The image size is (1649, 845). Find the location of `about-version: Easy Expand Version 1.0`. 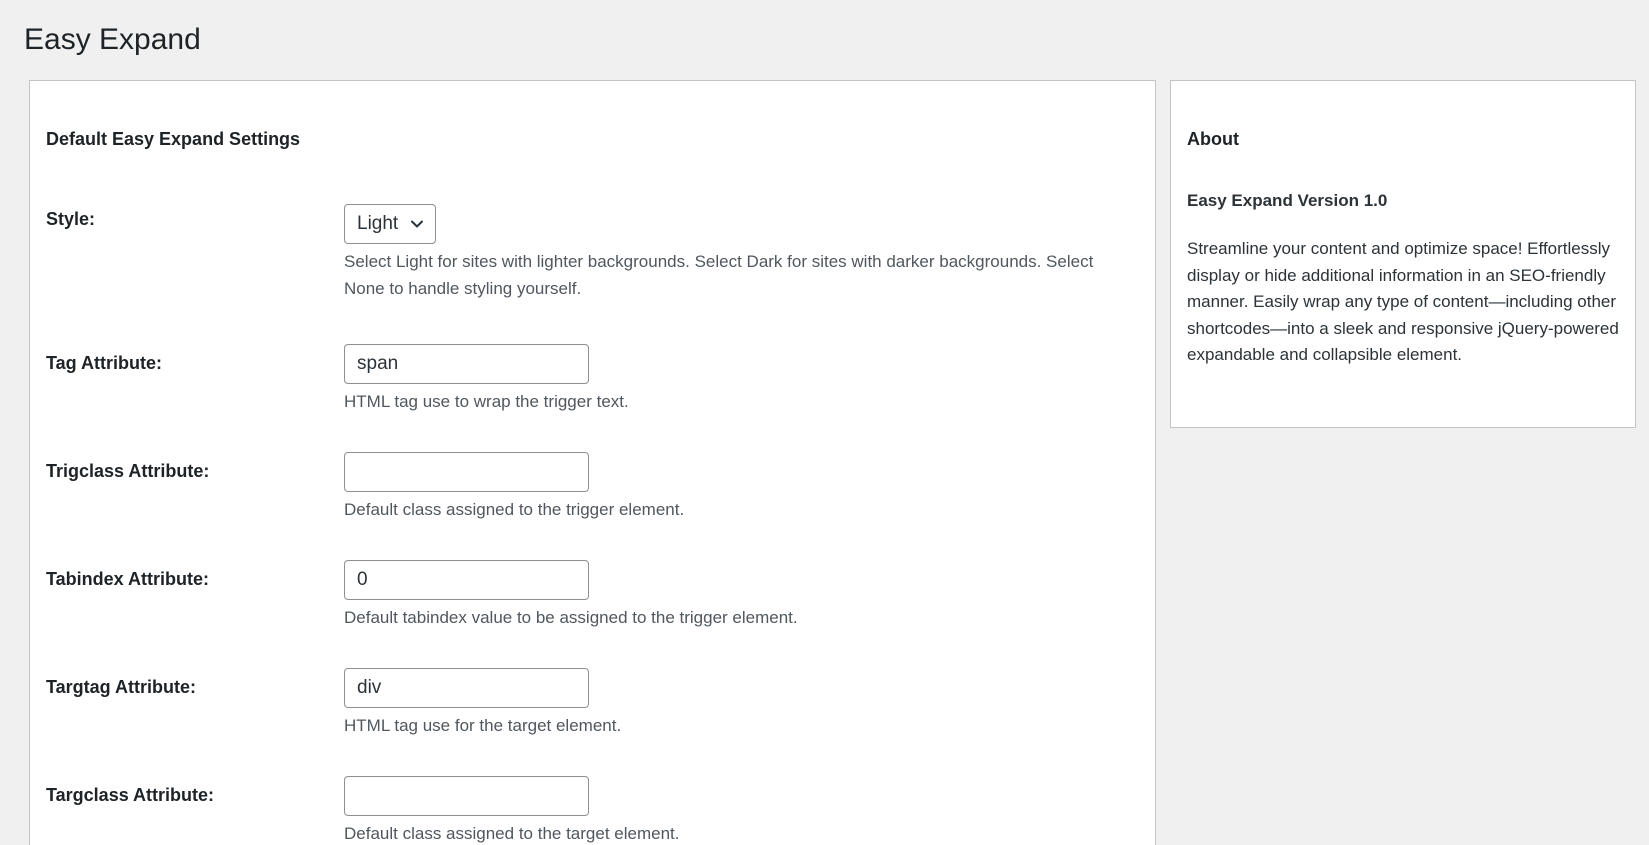

about-version: Easy Expand Version 1.0 is located at coordinates (1287, 200).